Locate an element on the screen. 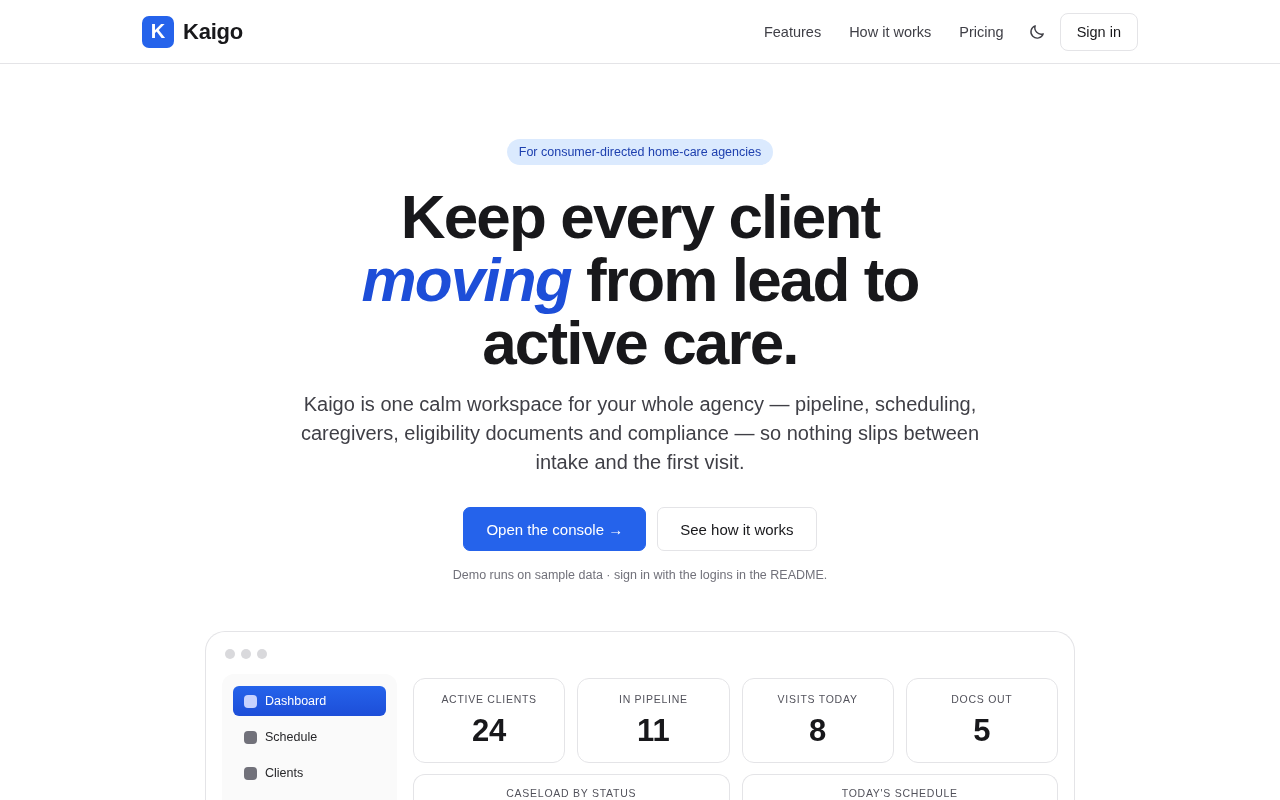 The image size is (1280, 800). open-console-button: Open the console → is located at coordinates (555, 529).